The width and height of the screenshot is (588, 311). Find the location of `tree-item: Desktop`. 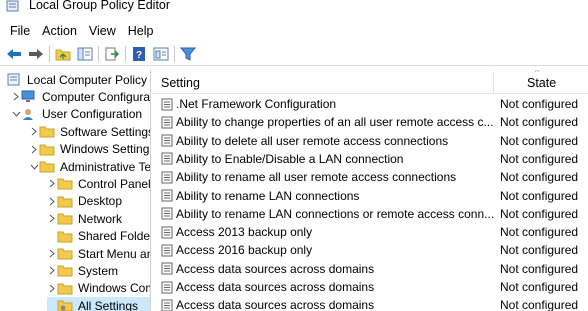

tree-item: Desktop is located at coordinates (84, 201).